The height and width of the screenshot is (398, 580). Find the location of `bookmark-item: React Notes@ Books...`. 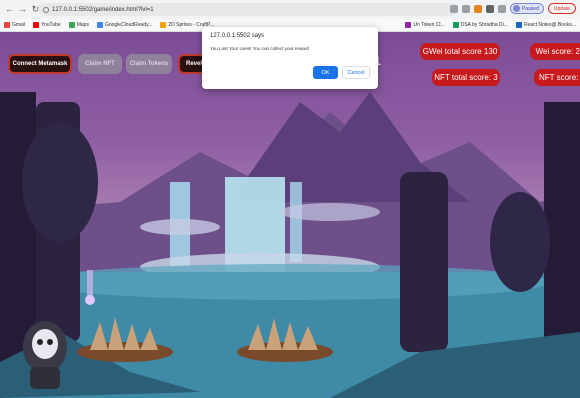

bookmark-item: React Notes@ Books... is located at coordinates (545, 25).